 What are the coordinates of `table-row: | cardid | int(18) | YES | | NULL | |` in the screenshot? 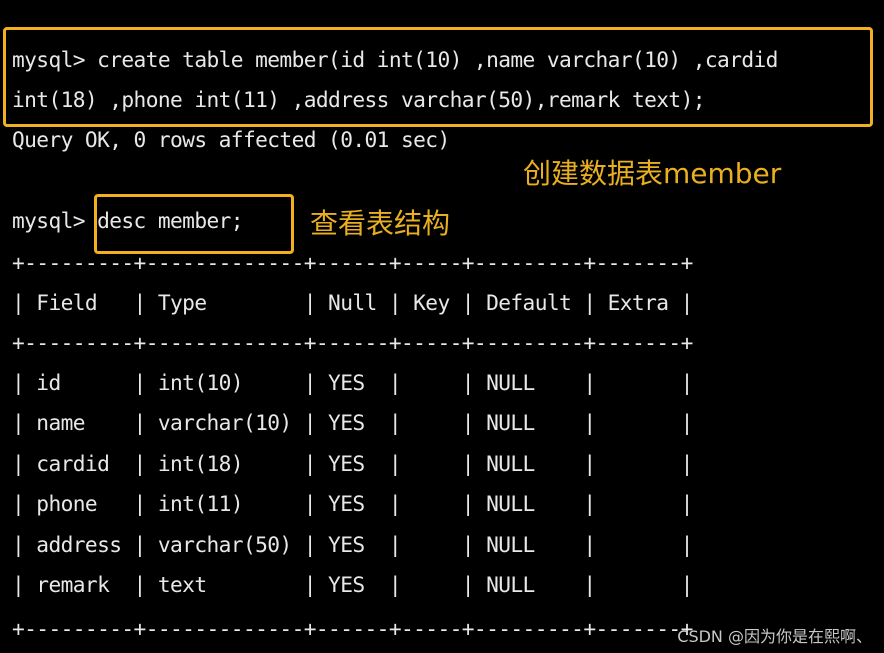 It's located at (352, 463).